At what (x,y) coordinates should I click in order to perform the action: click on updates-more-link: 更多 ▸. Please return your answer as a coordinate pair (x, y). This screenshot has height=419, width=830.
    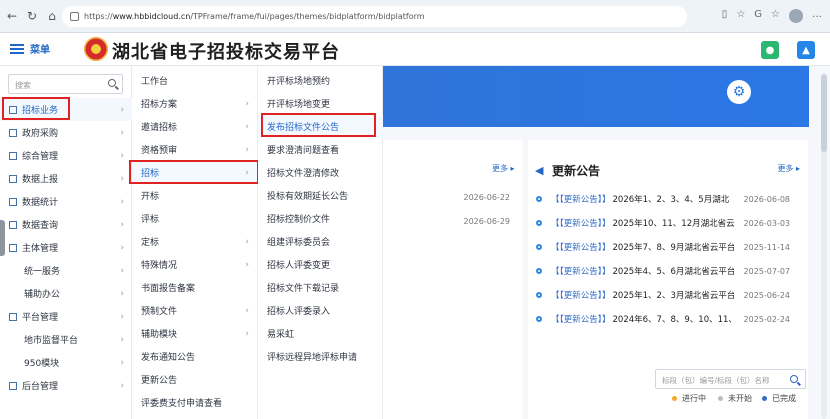
    Looking at the image, I should click on (788, 168).